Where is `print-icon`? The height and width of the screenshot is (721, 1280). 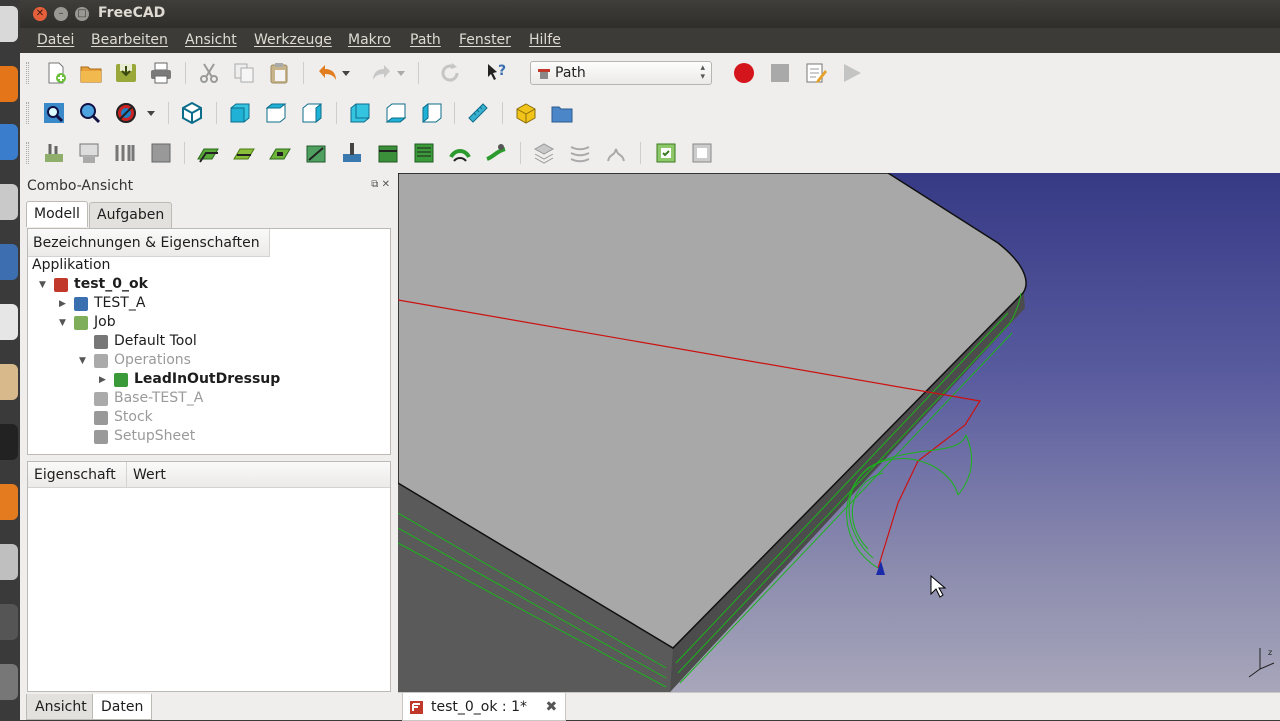 print-icon is located at coordinates (161, 73).